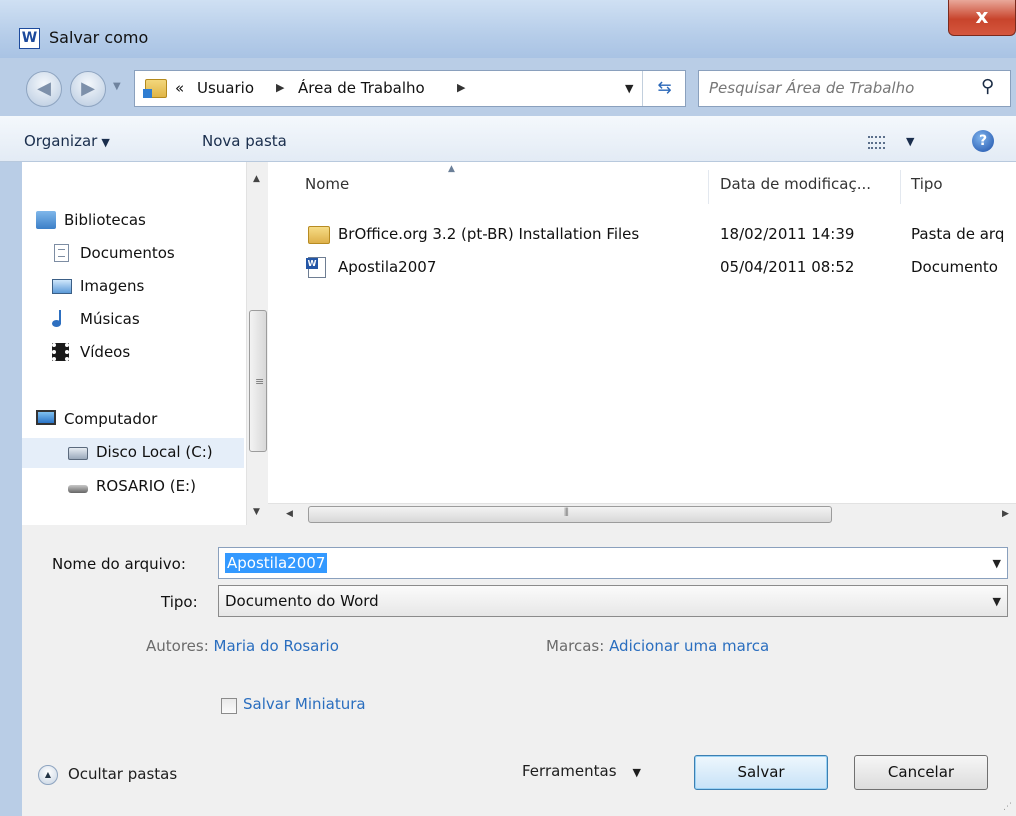  Describe the element at coordinates (569, 771) in the screenshot. I see `tools-label: Ferramentas` at that location.